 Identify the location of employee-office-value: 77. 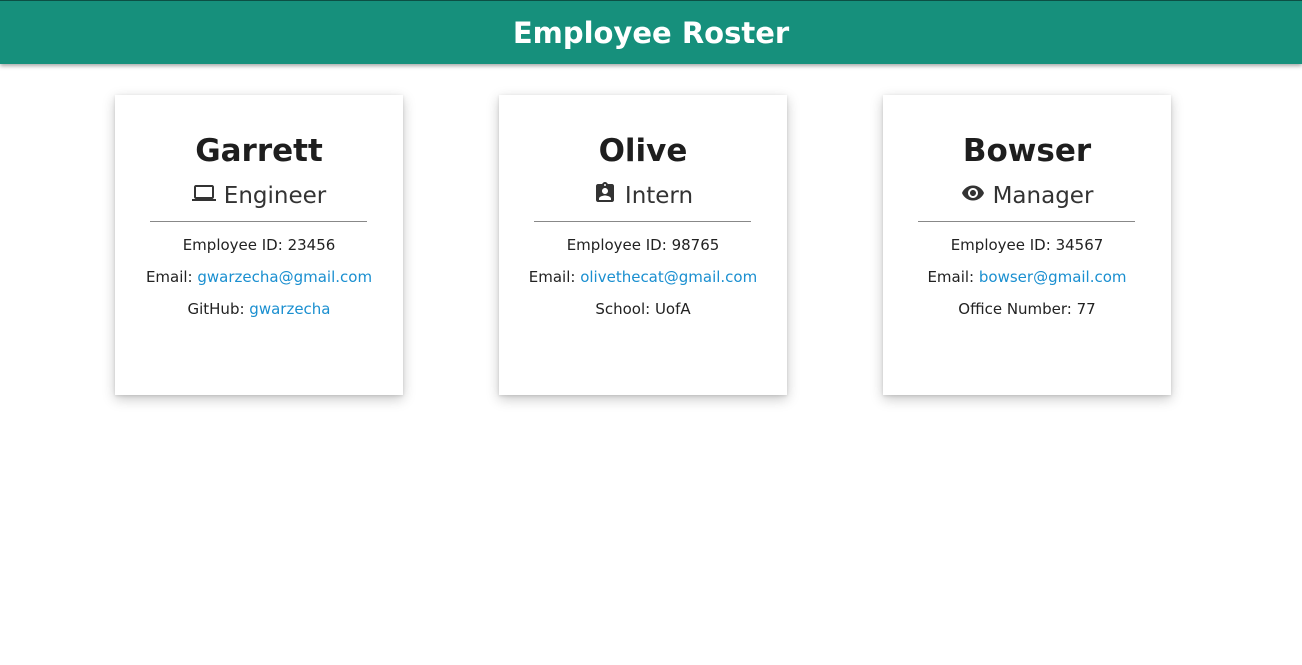
(1086, 309).